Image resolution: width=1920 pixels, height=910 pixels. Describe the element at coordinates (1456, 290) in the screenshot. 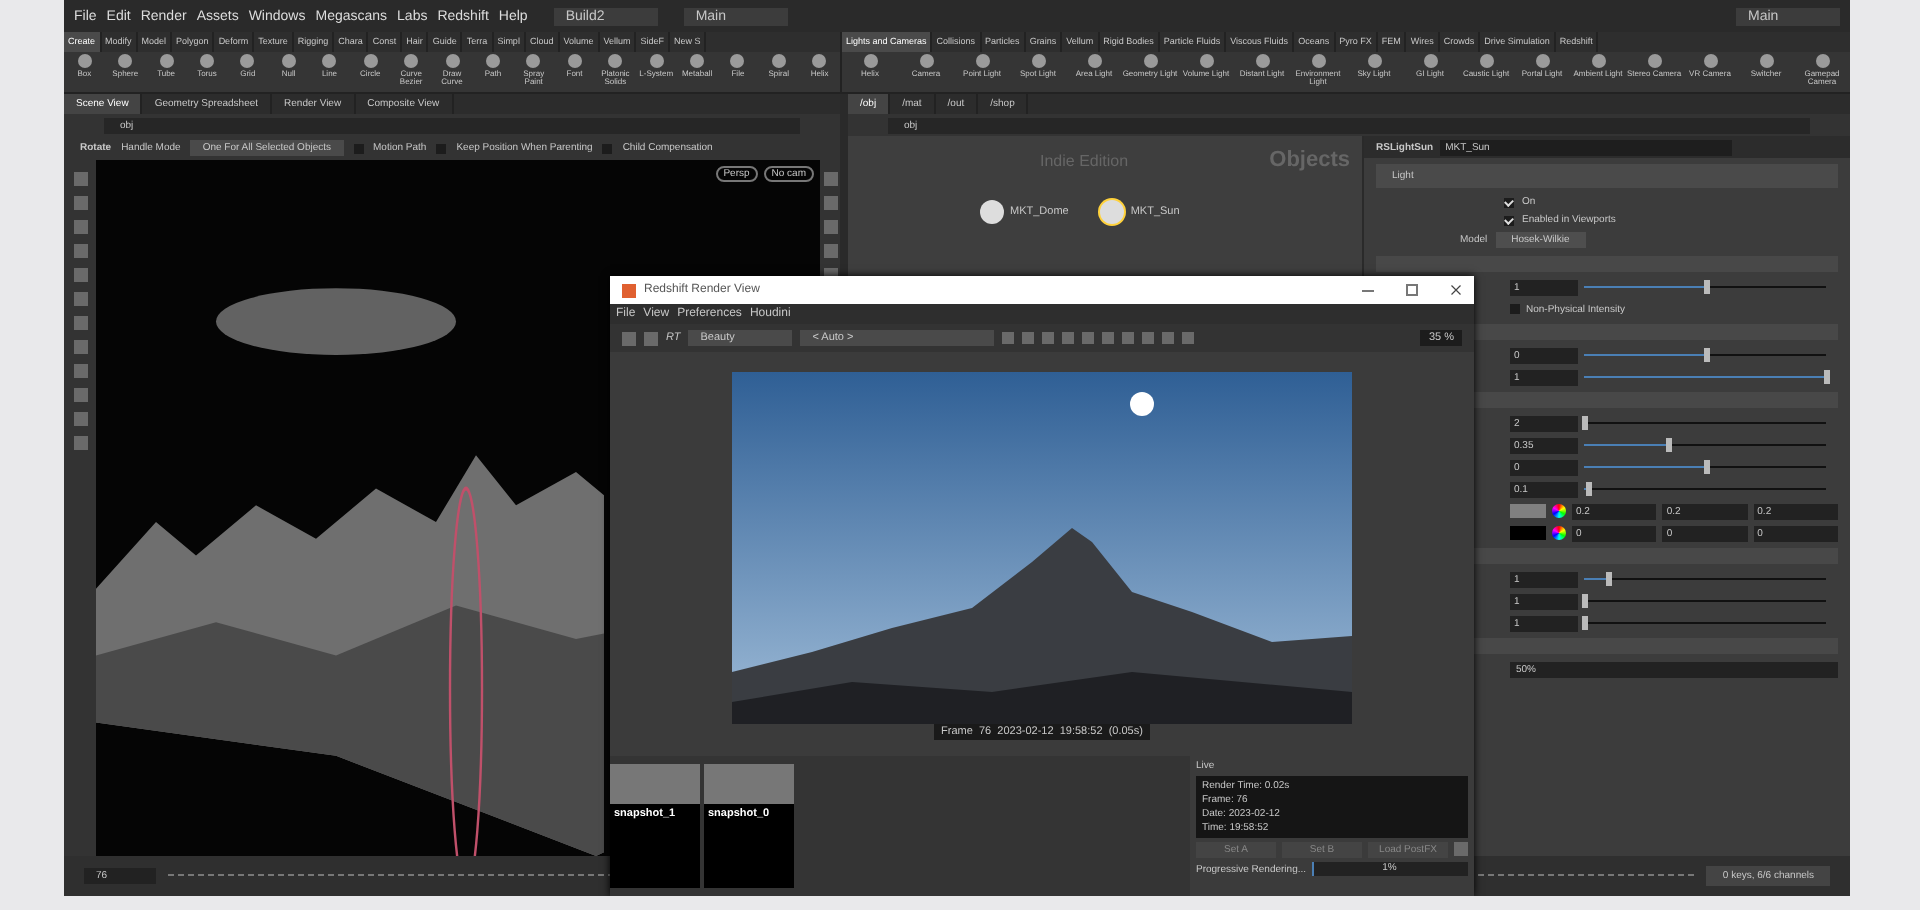

I see `close-icon` at that location.